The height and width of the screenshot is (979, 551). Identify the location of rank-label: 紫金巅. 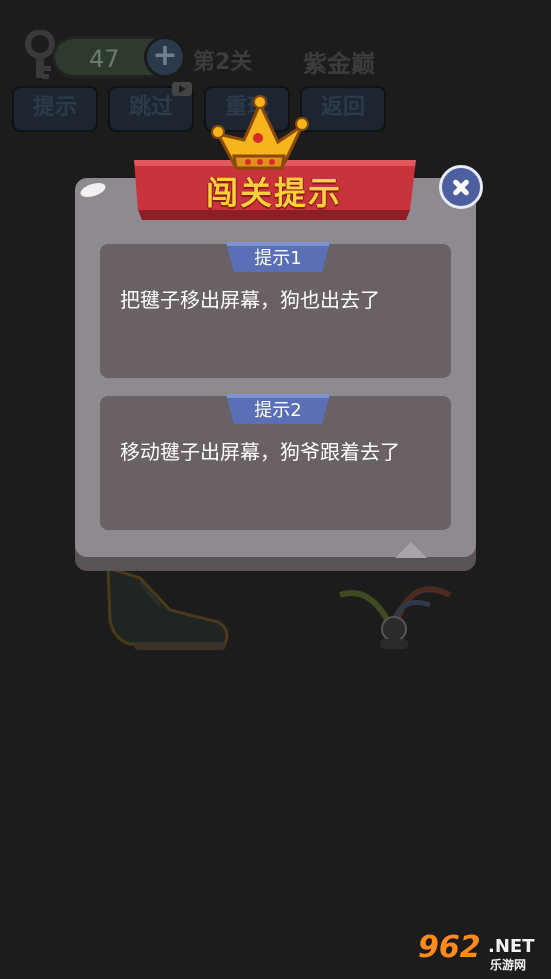
(339, 64).